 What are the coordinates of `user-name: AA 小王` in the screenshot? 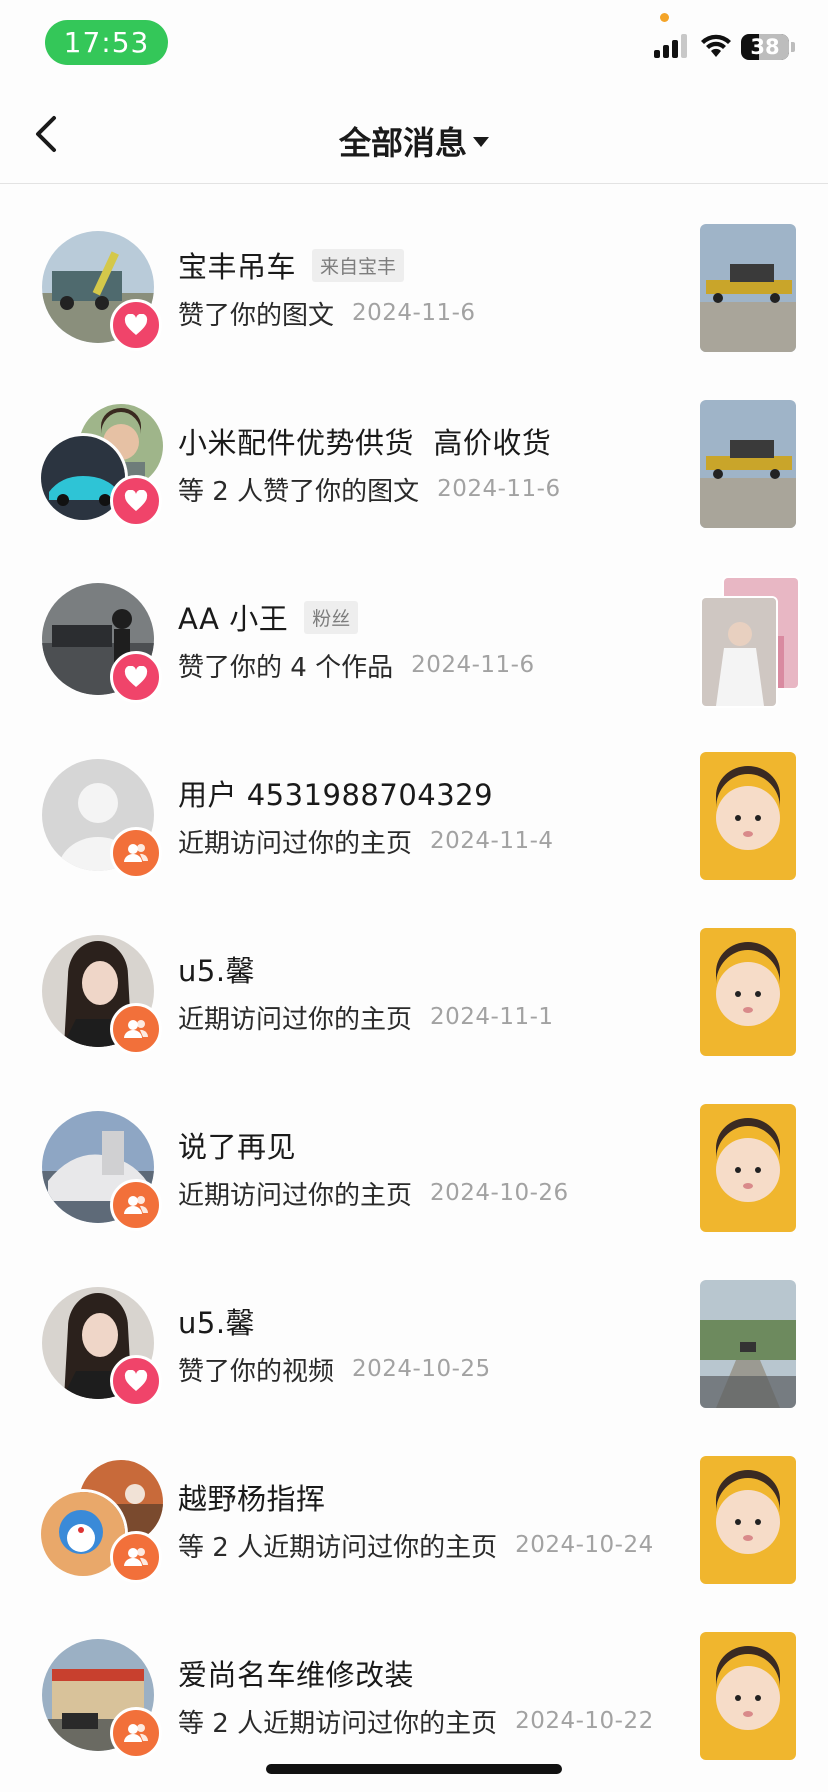 It's located at (233, 617).